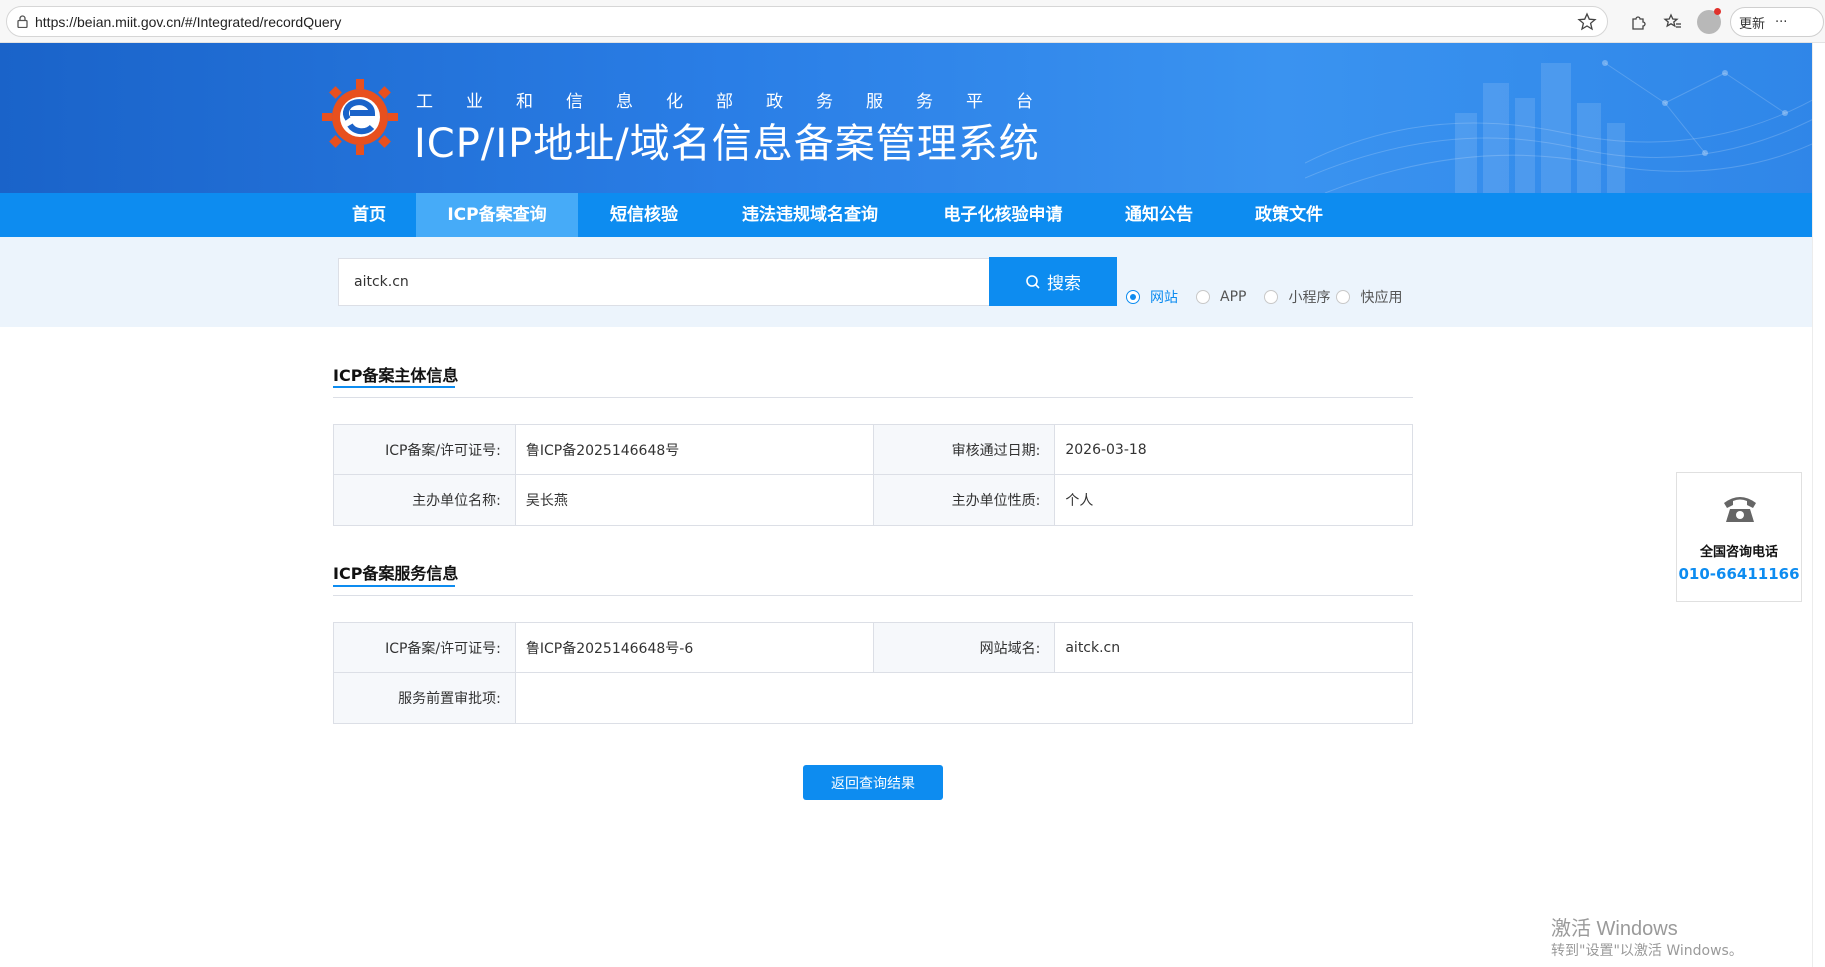 This screenshot has width=1825, height=967. I want to click on domain-value: aitck.cn, so click(1093, 647).